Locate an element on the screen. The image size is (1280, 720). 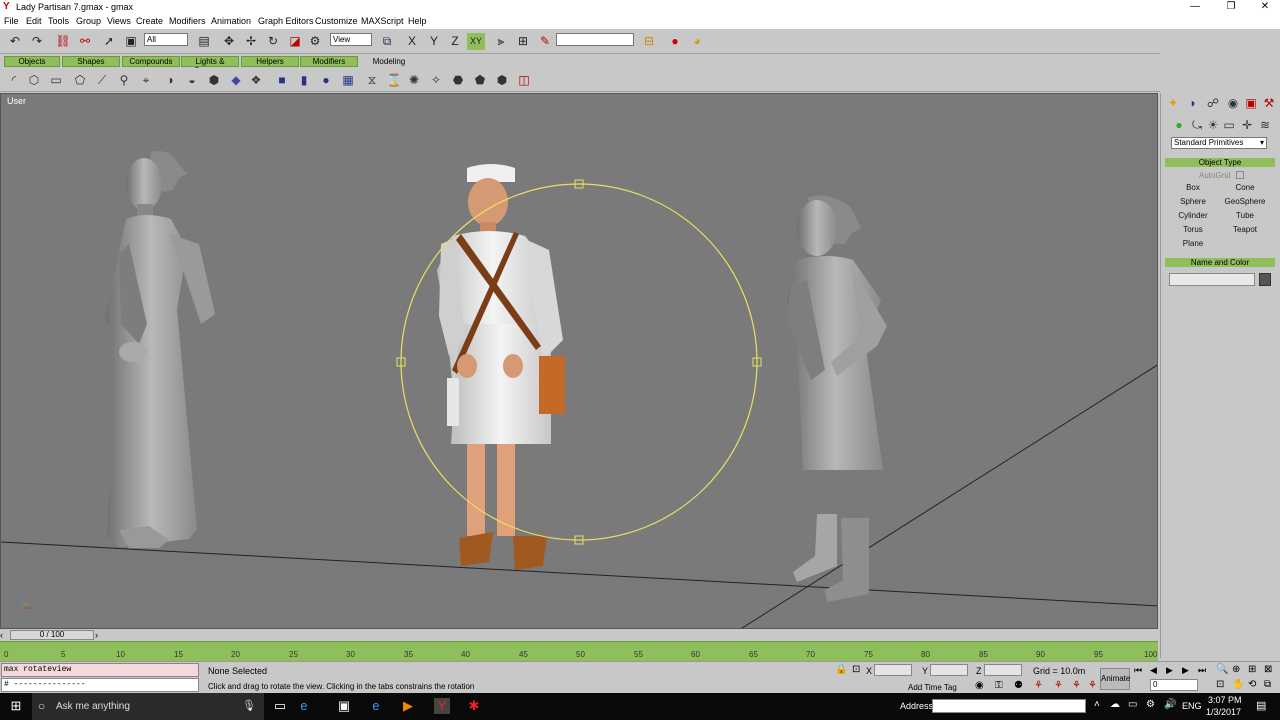
helpers-icon: ✛ is located at coordinates (1247, 125).